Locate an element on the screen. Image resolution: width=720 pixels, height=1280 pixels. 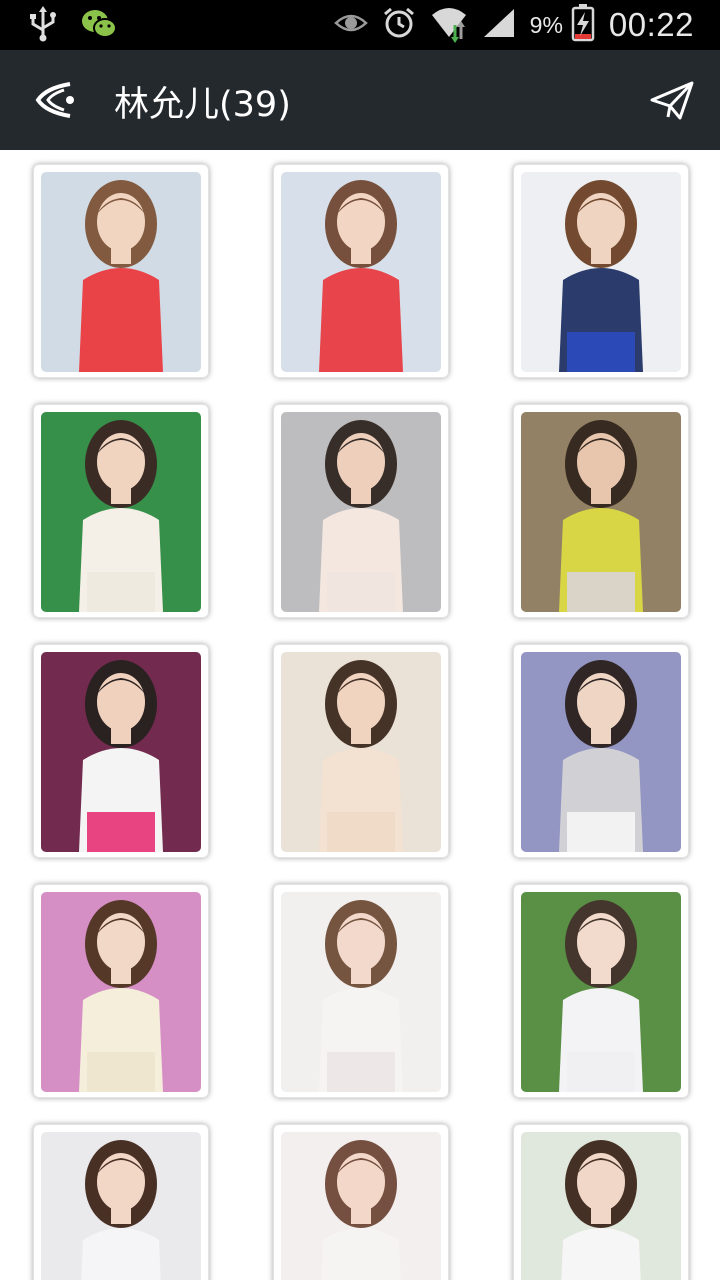
back-button is located at coordinates (60, 100).